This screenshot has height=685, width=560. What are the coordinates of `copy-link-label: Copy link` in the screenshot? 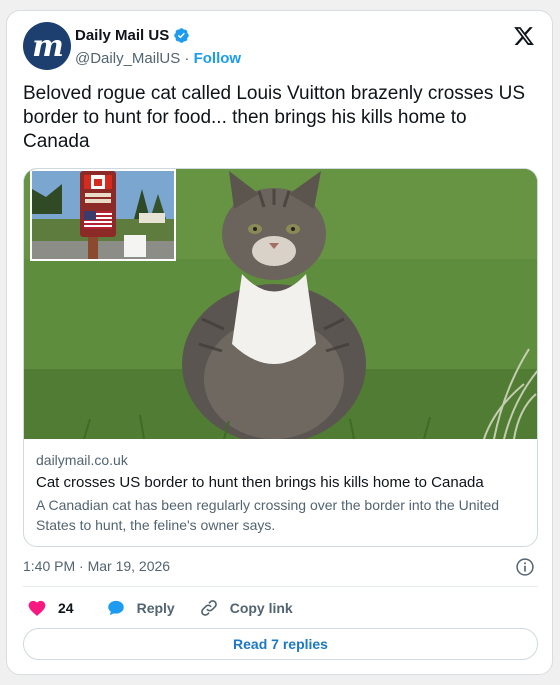 It's located at (261, 608).